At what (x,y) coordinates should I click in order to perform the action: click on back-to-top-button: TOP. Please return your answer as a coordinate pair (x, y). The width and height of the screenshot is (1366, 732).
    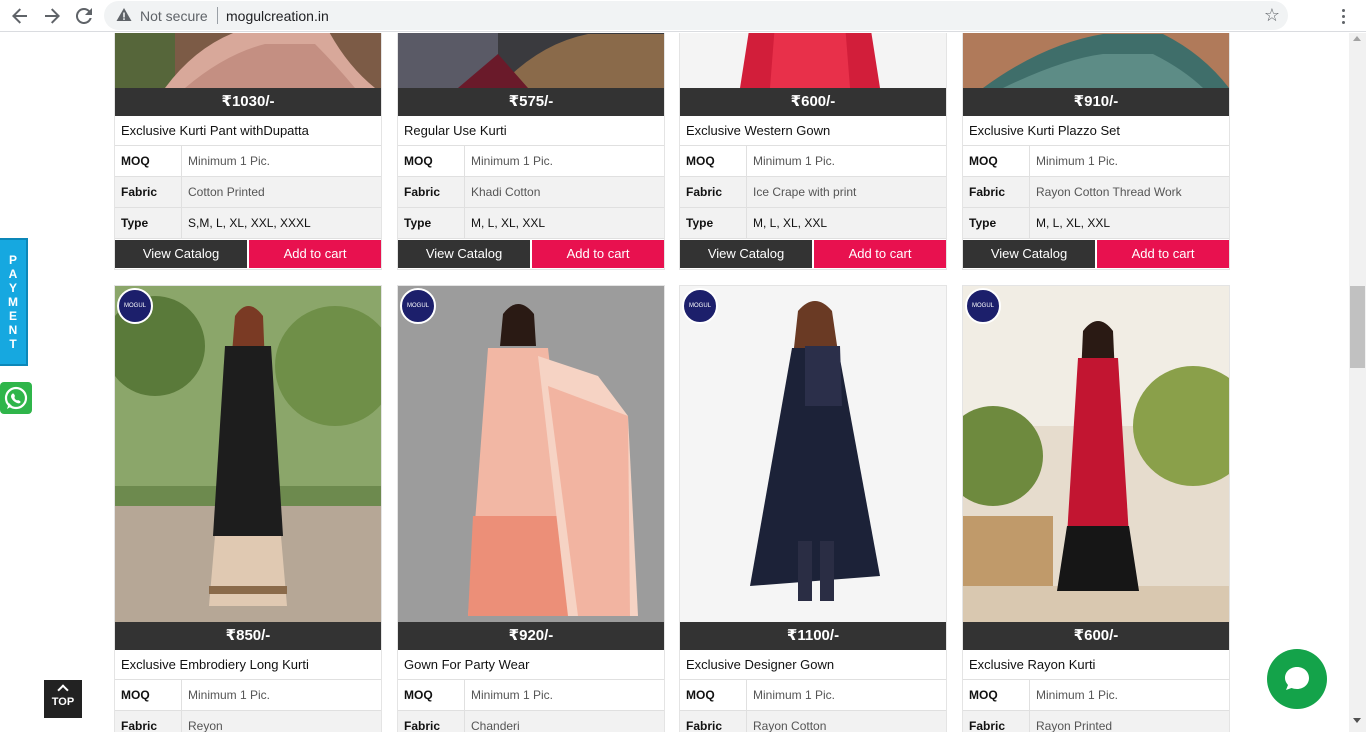
    Looking at the image, I should click on (63, 699).